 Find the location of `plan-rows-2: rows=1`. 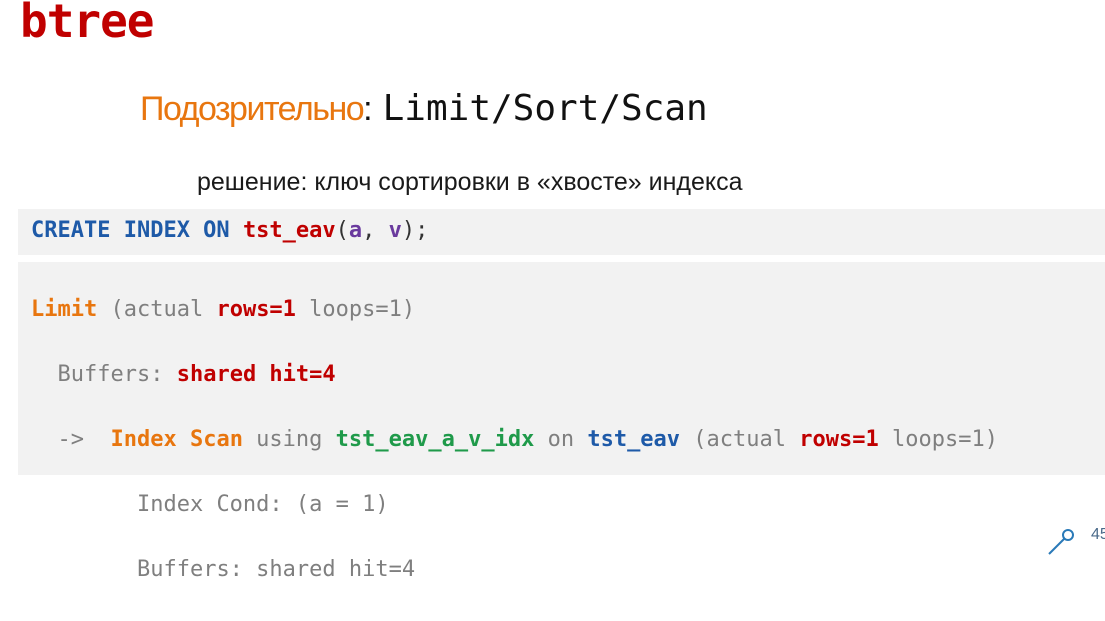

plan-rows-2: rows=1 is located at coordinates (839, 439).